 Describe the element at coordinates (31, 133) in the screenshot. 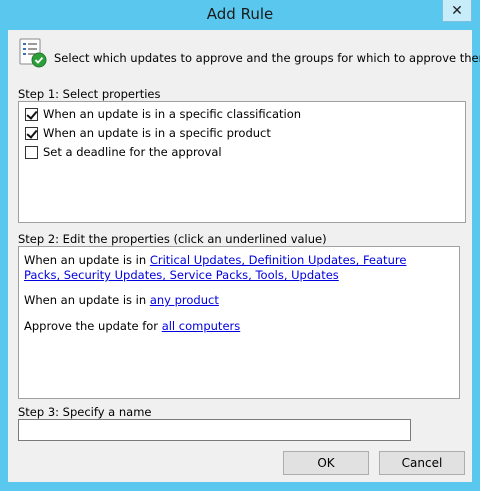

I see `product-checkbox` at that location.